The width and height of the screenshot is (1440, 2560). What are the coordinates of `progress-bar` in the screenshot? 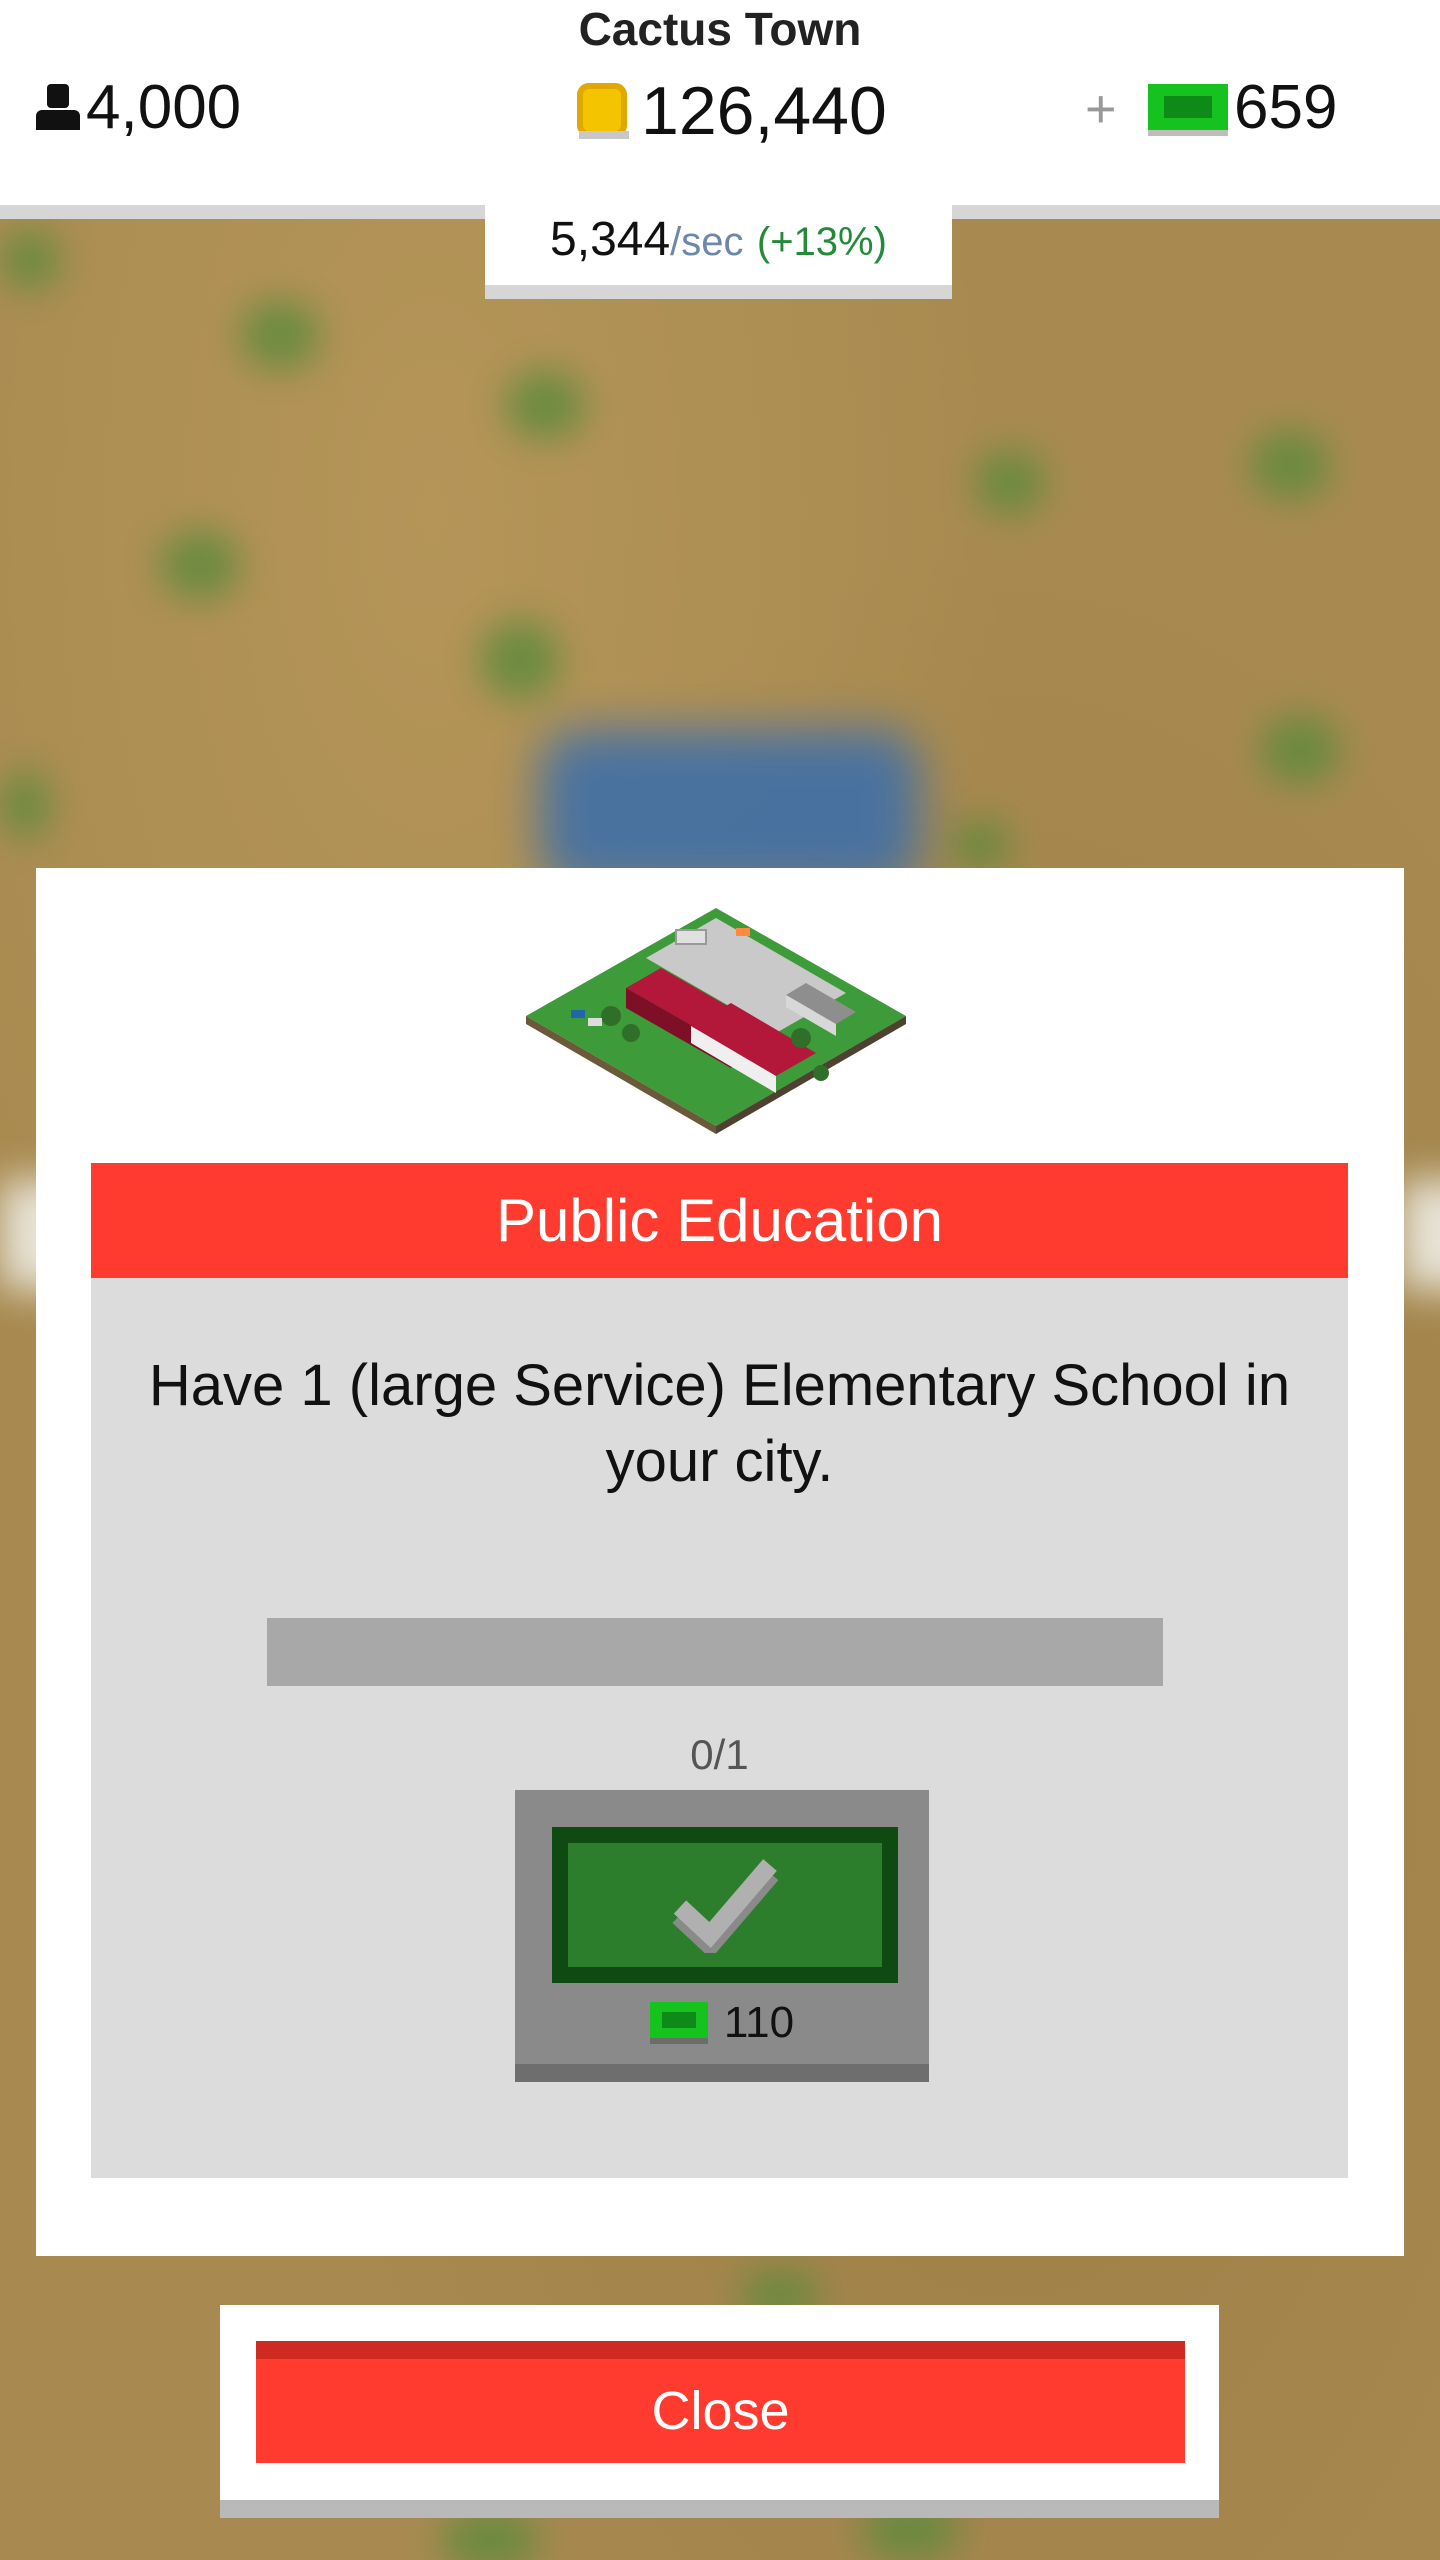 It's located at (715, 1652).